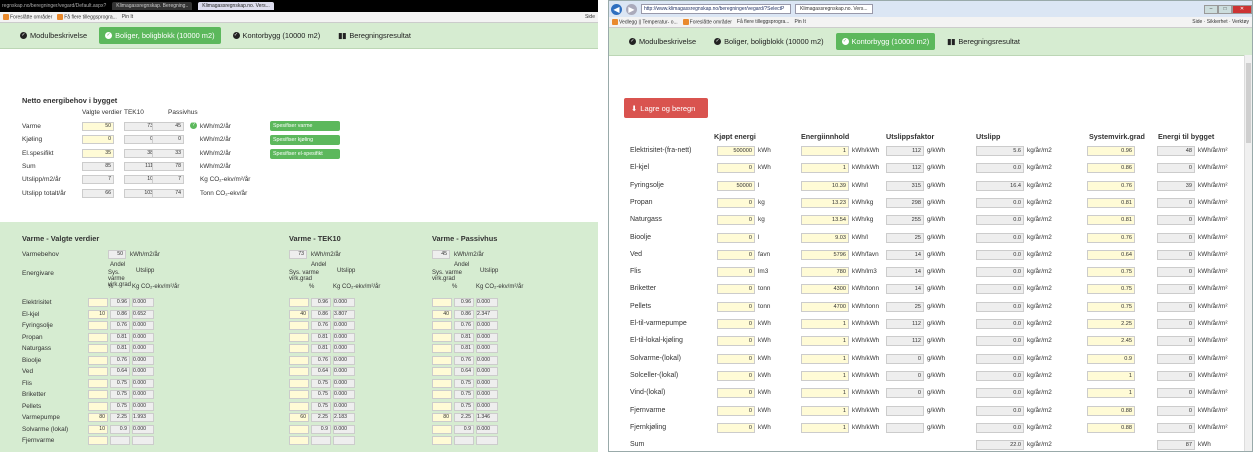 The height and width of the screenshot is (452, 1253). Describe the element at coordinates (825, 237) in the screenshot. I see `energiinnhold-input: 9.03` at that location.